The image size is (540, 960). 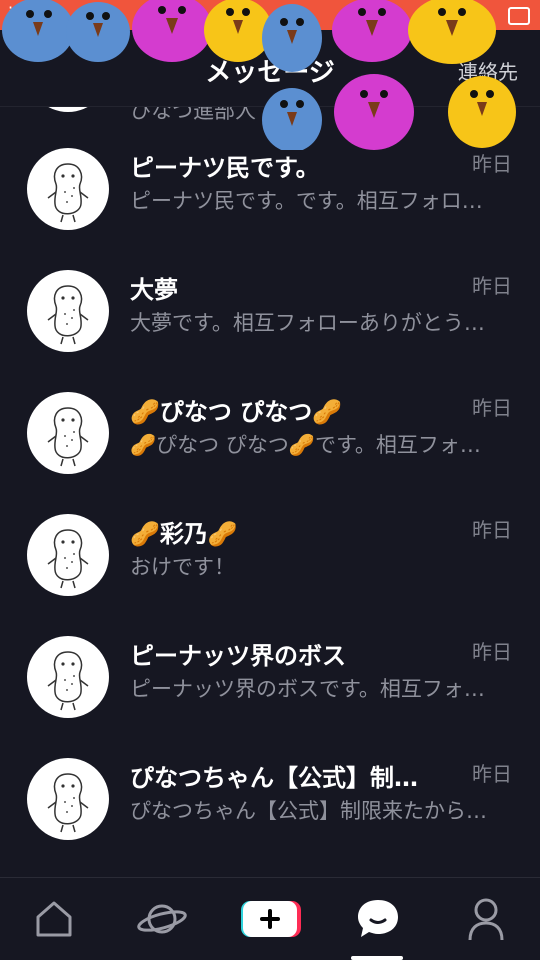 I want to click on conversation-name: 🥜ぴなつ ぴなつ🥜, so click(x=236, y=412).